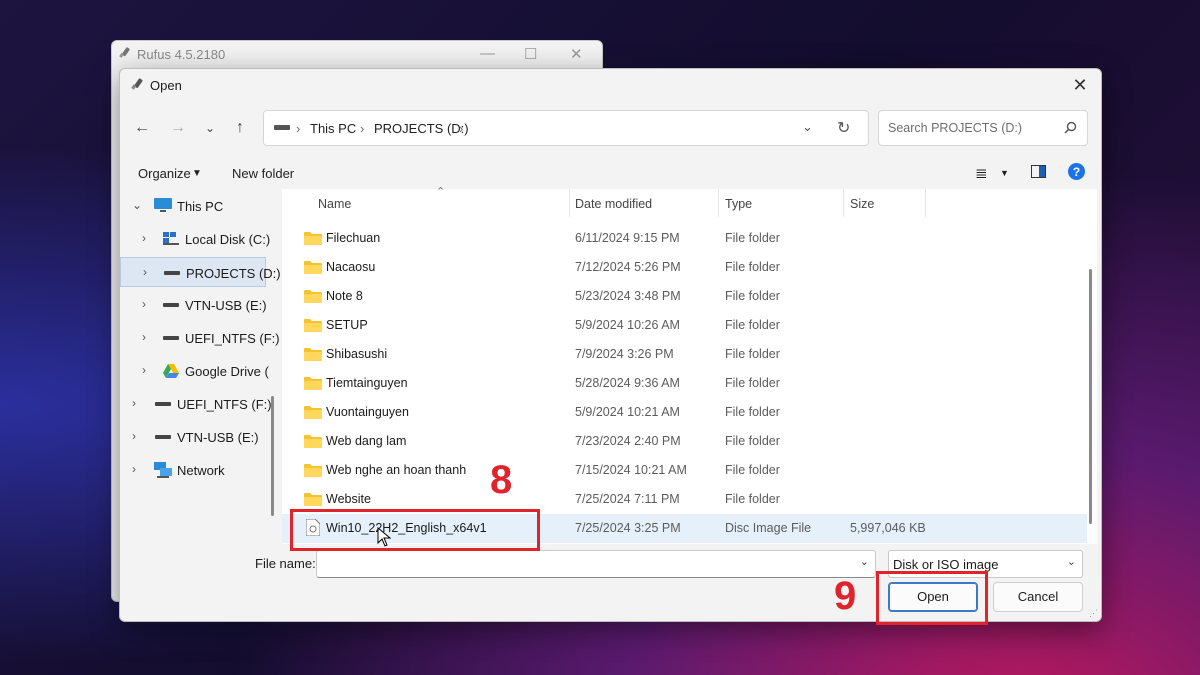 This screenshot has height=675, width=1200. Describe the element at coordinates (163, 205) in the screenshot. I see `computer-icon` at that location.